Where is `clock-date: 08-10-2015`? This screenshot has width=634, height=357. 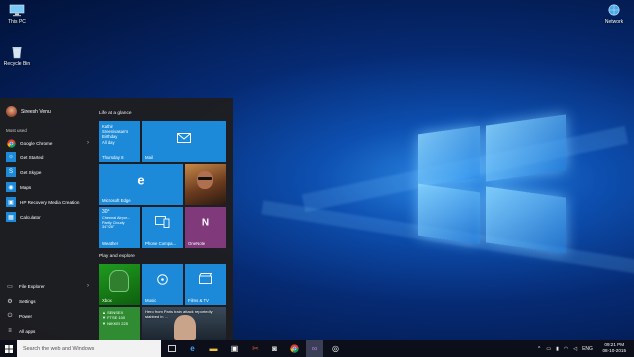 clock-date: 08-10-2015 is located at coordinates (614, 350).